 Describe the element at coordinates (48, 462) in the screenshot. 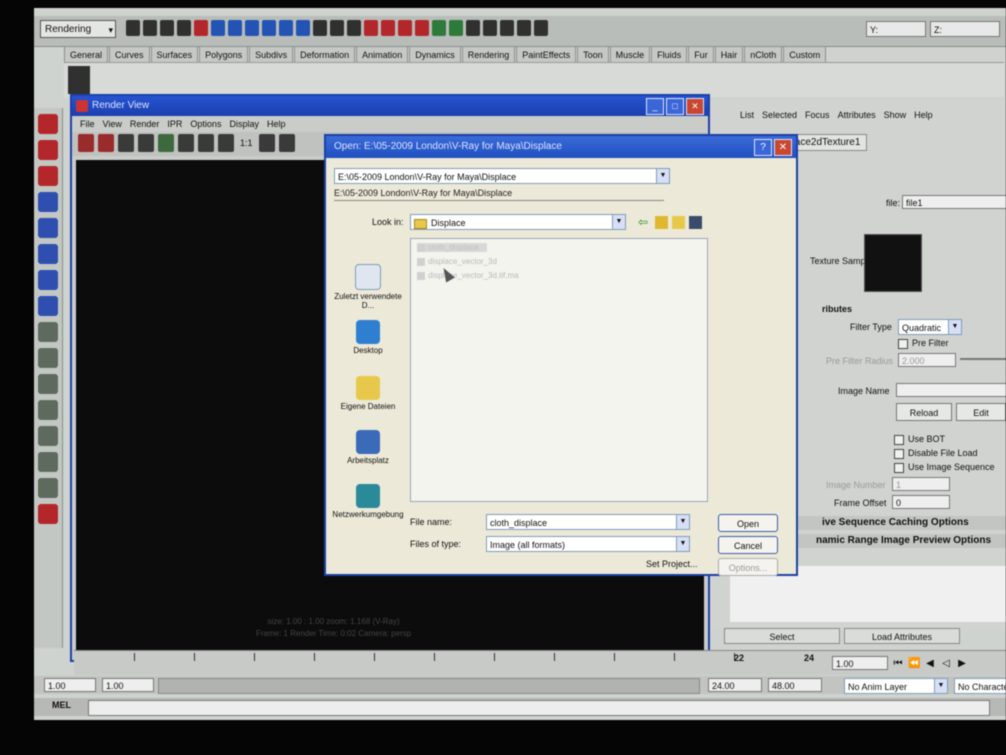

I see `layout-hypershade-icon` at that location.